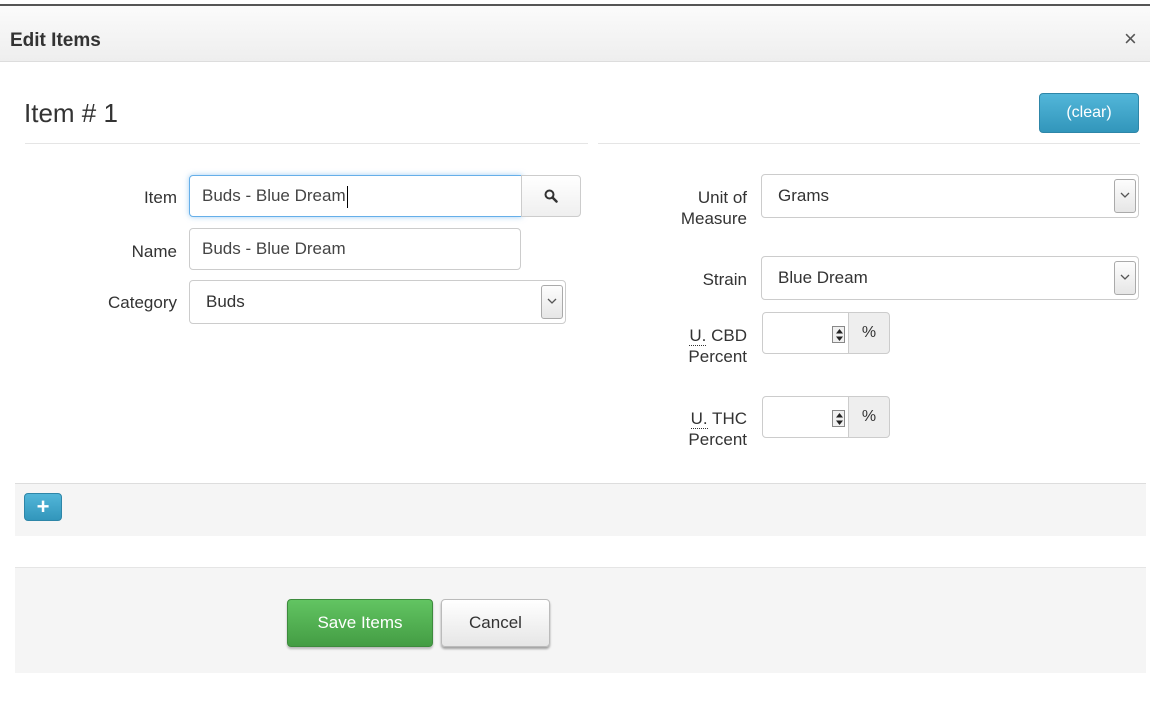  Describe the element at coordinates (823, 277) in the screenshot. I see `strain-select-value: Blue Dream` at that location.